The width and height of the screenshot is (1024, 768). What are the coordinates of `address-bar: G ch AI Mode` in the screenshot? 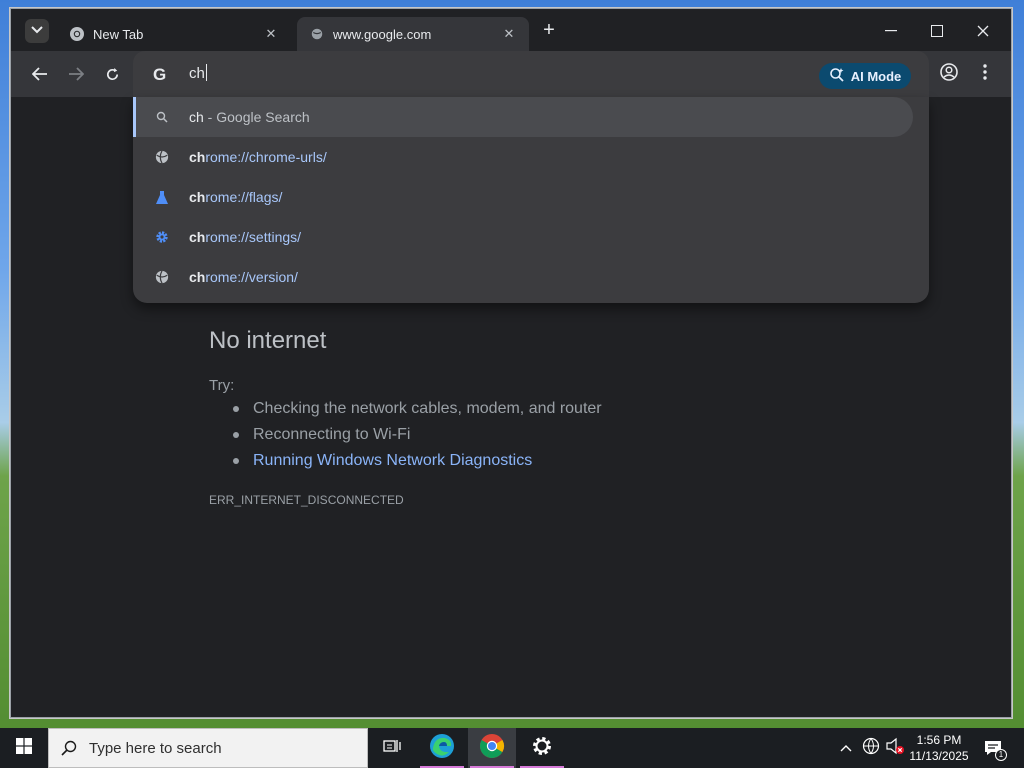 It's located at (531, 74).